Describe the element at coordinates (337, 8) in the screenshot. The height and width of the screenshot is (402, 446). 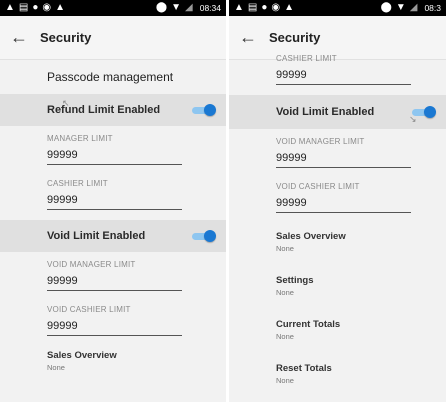
I see `status-bar: ▲ ▤ ● ◉ ▲ ⬤ ▼ ◢ 08:3` at that location.